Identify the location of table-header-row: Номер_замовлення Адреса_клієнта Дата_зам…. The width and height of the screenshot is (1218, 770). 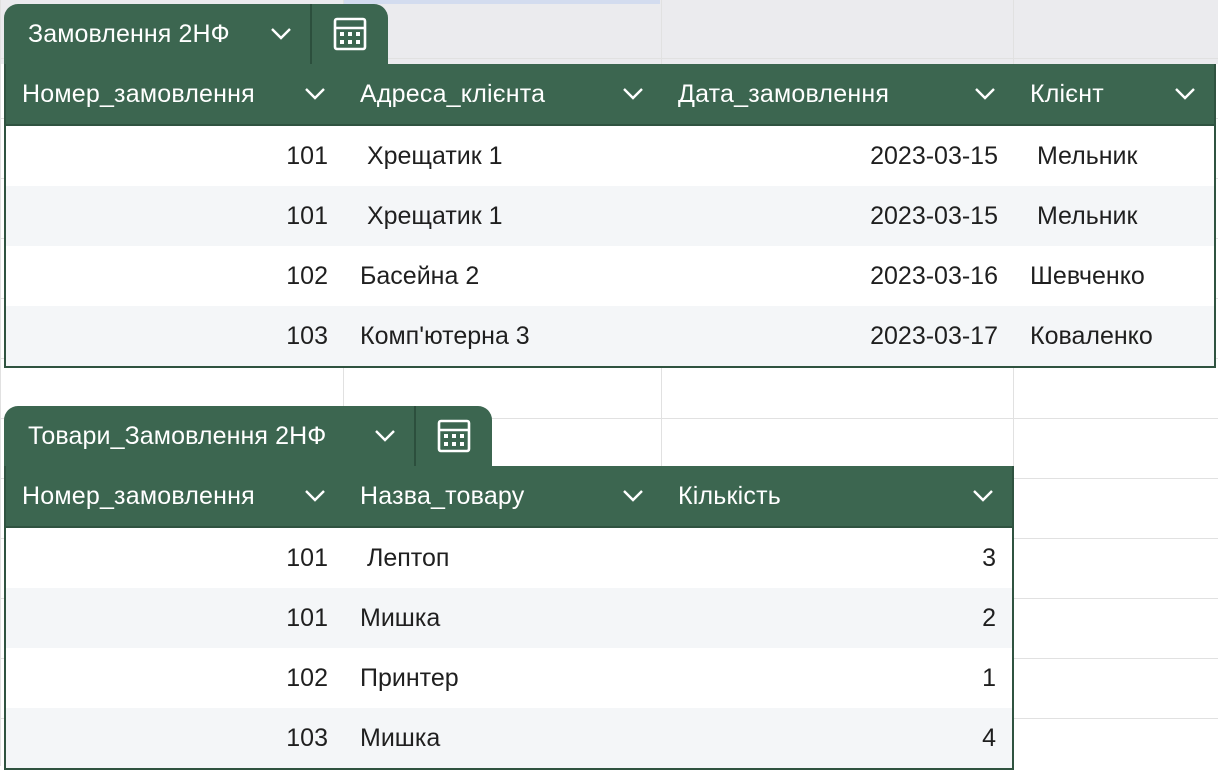
(610, 95).